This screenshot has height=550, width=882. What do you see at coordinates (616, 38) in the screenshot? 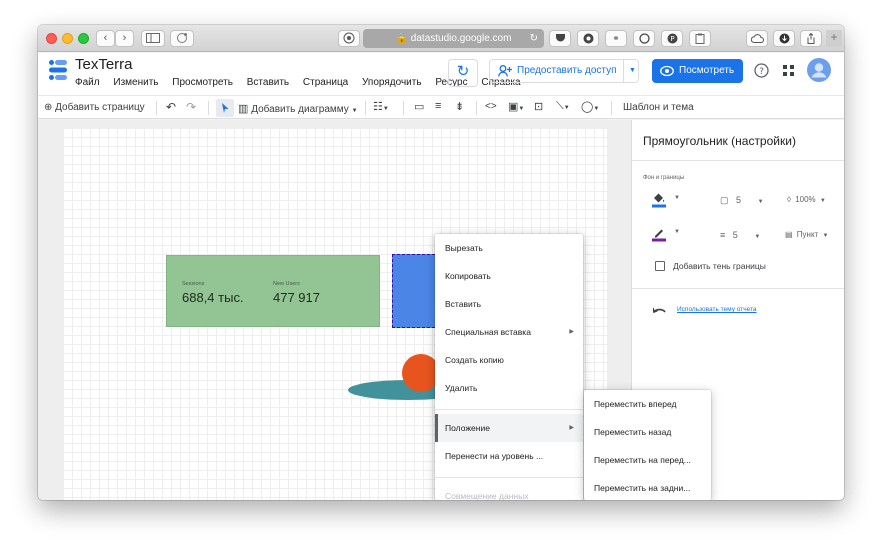
I see `link-button: ⚭` at bounding box center [616, 38].